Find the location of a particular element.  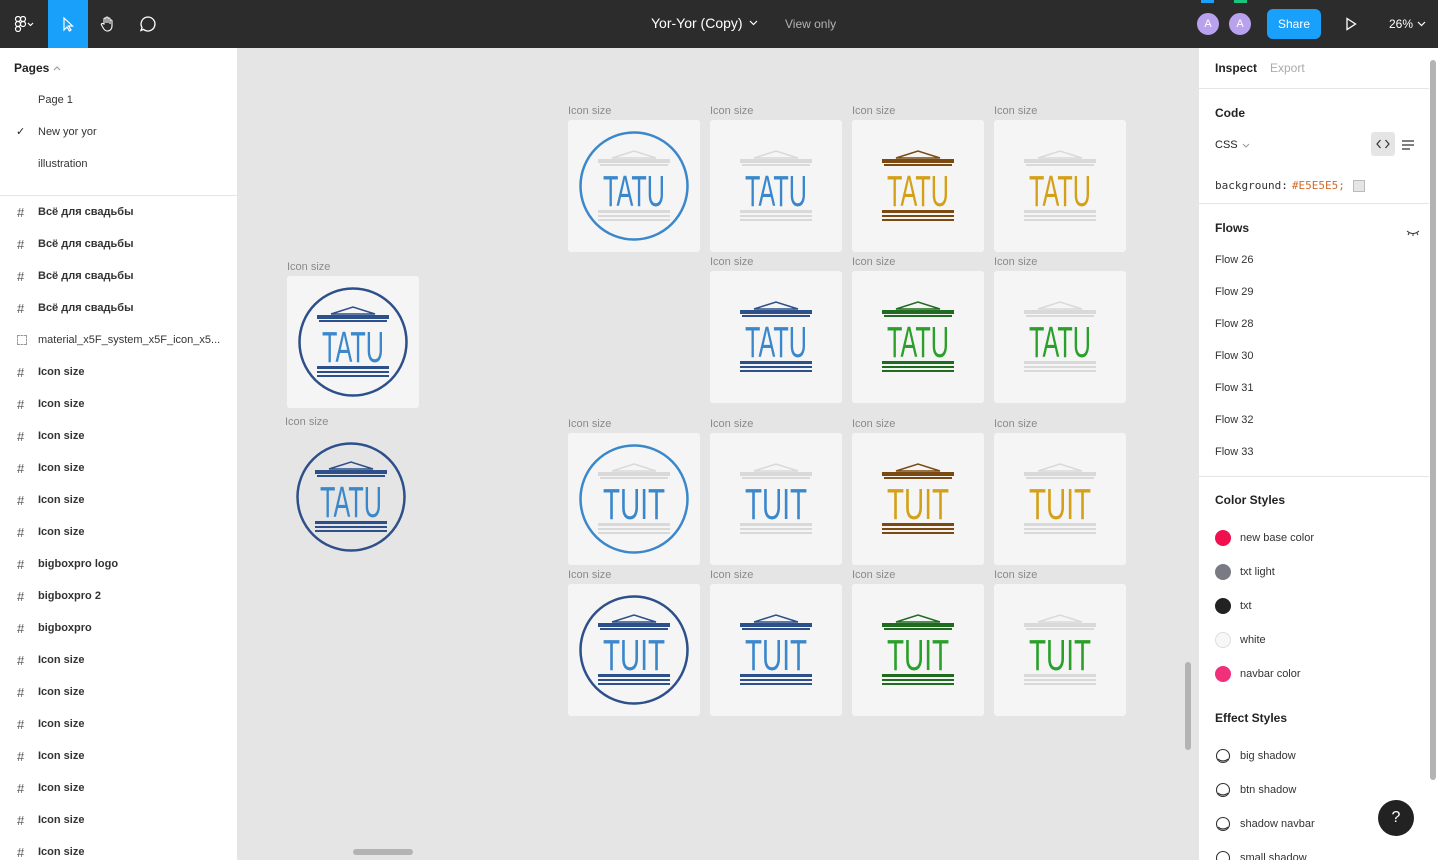

logo-text: TATU is located at coordinates (776, 191).